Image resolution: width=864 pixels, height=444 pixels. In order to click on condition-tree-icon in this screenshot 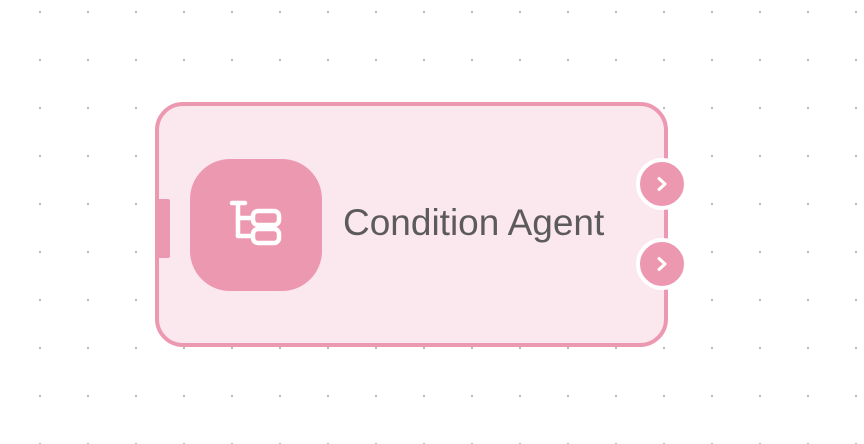, I will do `click(255, 223)`.